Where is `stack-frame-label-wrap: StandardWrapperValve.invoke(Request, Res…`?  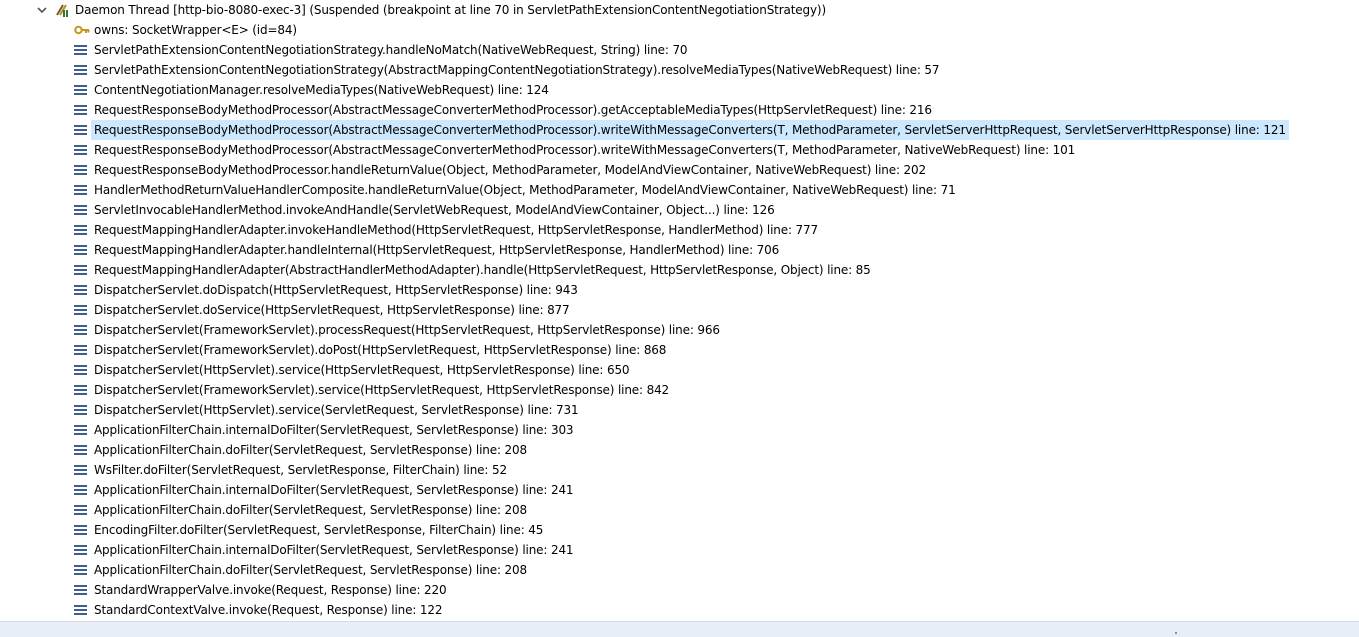 stack-frame-label-wrap: StandardWrapperValve.invoke(Request, Res… is located at coordinates (270, 590).